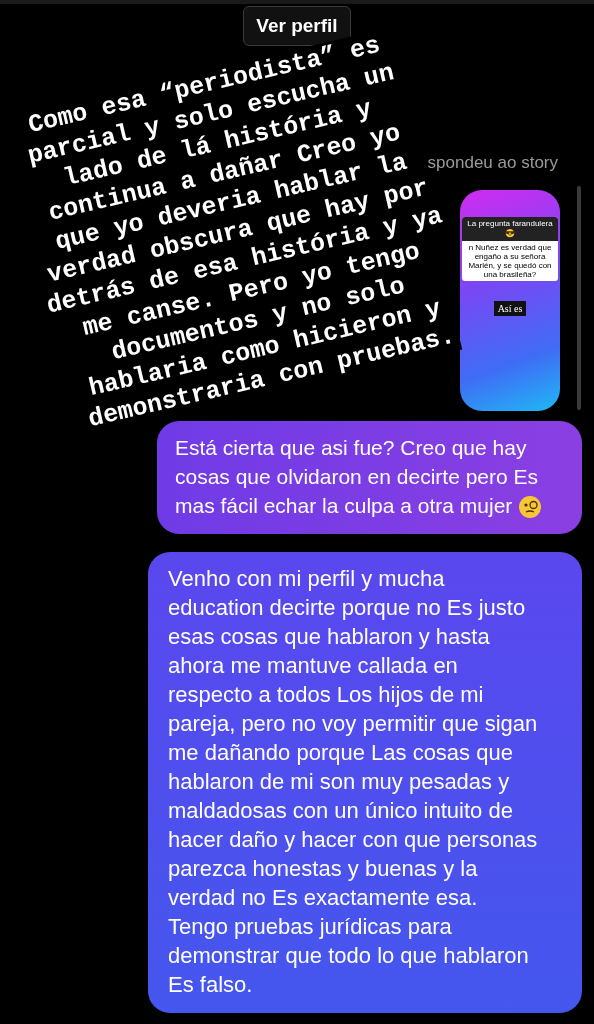  I want to click on story-reply-label: spondeu ao story, so click(492, 163).